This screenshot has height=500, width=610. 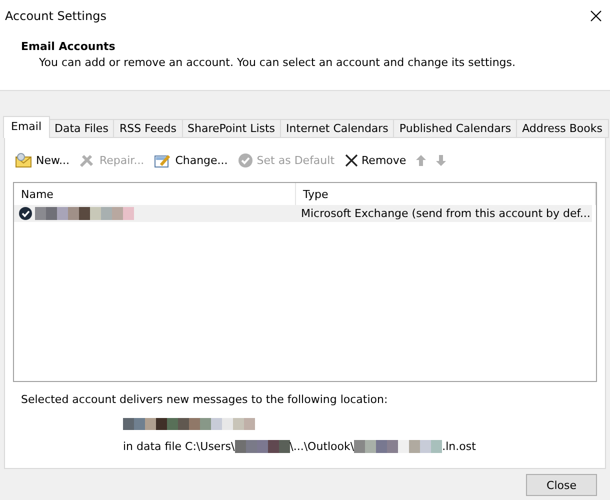 What do you see at coordinates (68, 46) in the screenshot?
I see `section-title: Email Accounts` at bounding box center [68, 46].